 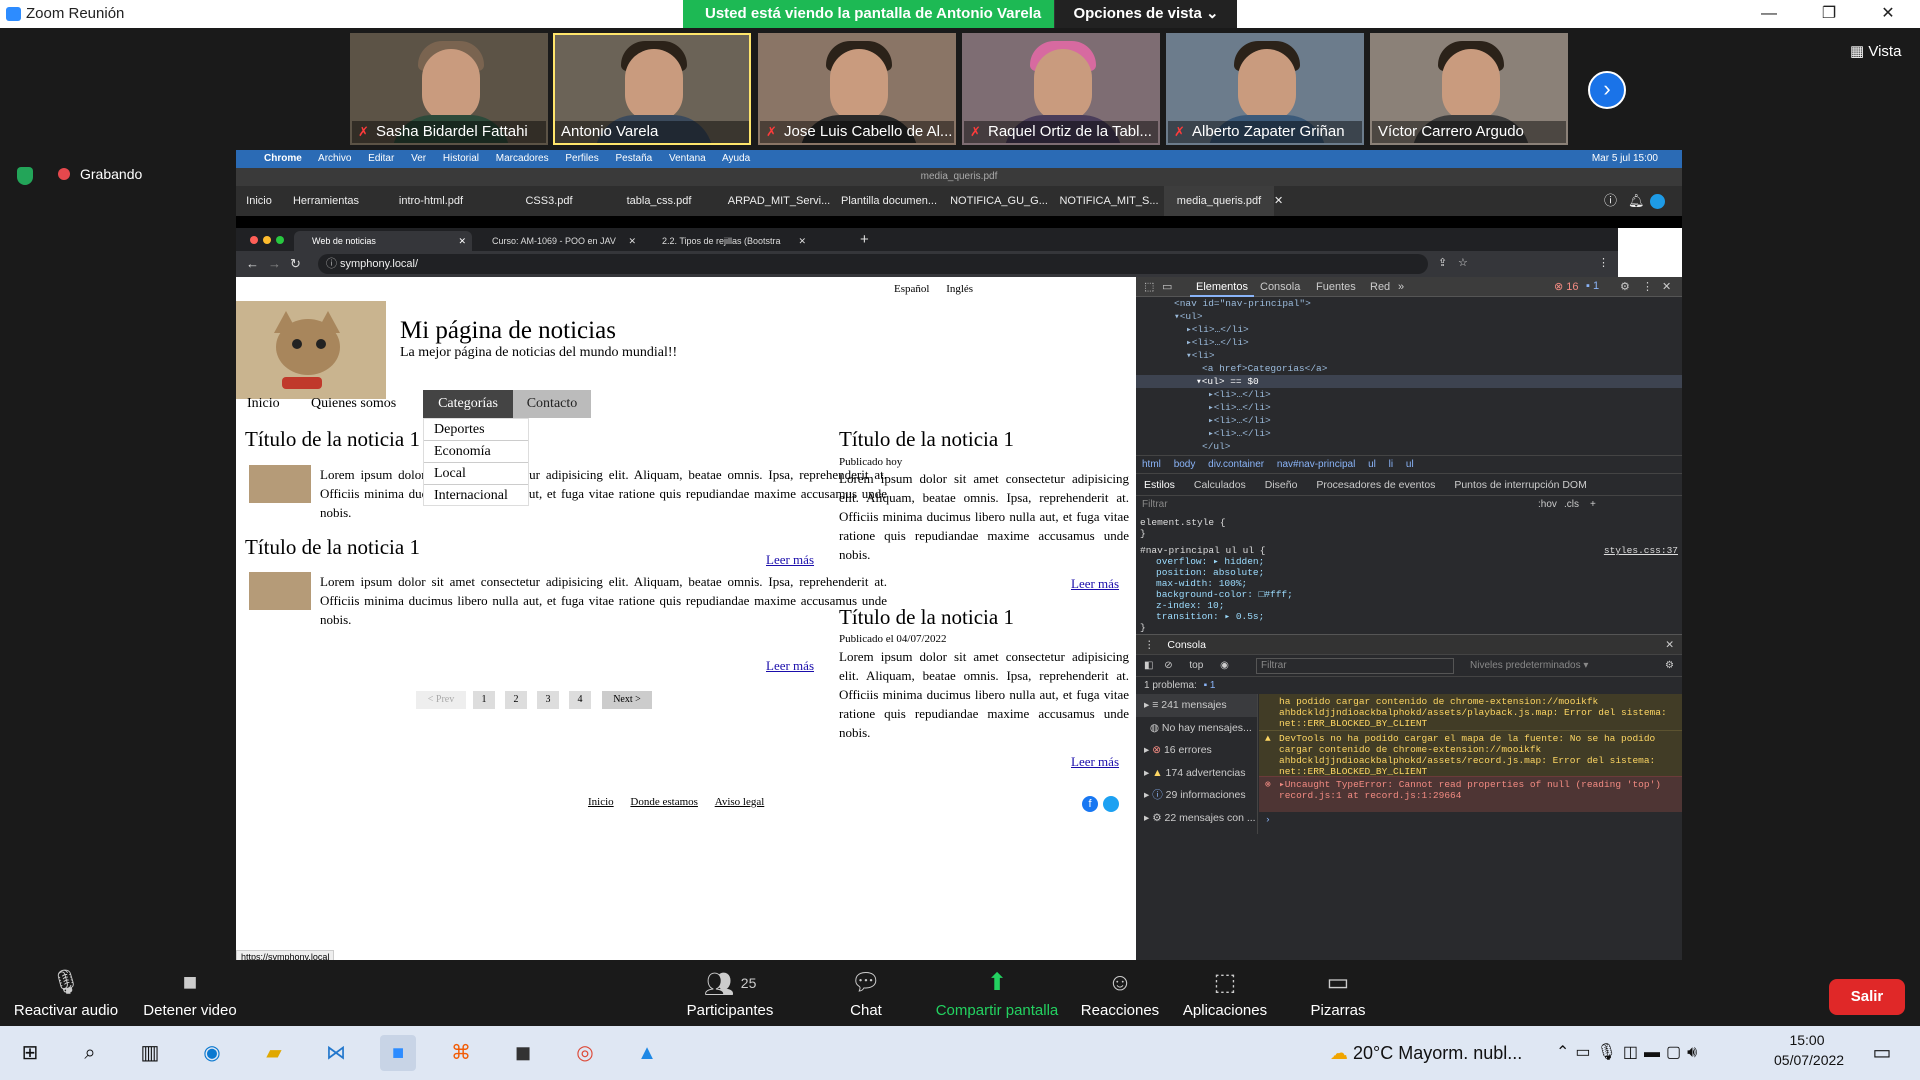 I want to click on css-source-link: styles.css:37, so click(x=1641, y=550).